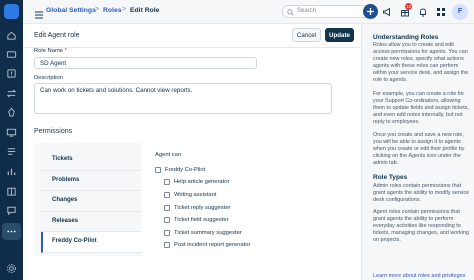 The image size is (474, 280). Describe the element at coordinates (195, 194) in the screenshot. I see `permission-option-label: Writing assistant` at that location.